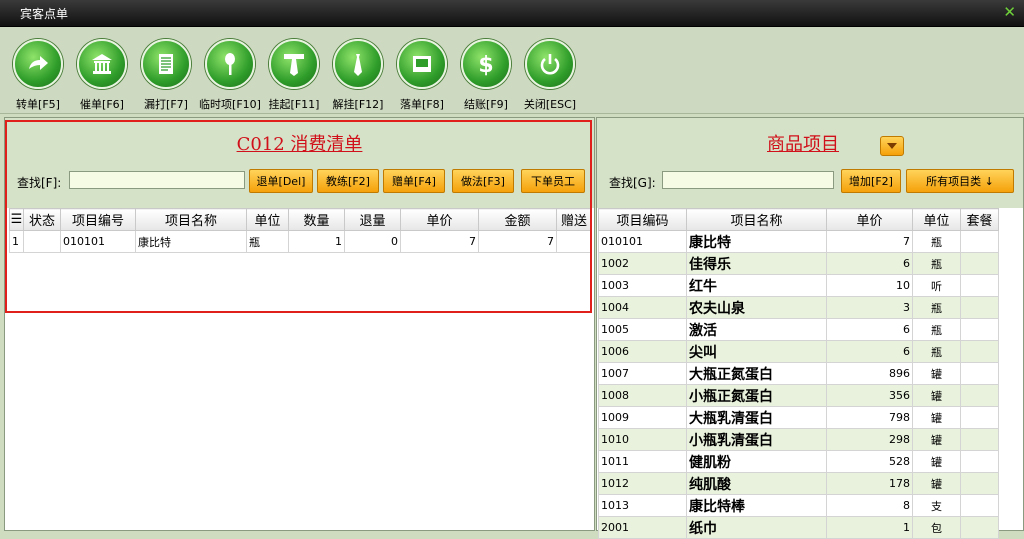 This screenshot has width=1024, height=539. Describe the element at coordinates (798, 373) in the screenshot. I see `list-item: 1007 大瓶正氮蛋白 896 罐` at that location.